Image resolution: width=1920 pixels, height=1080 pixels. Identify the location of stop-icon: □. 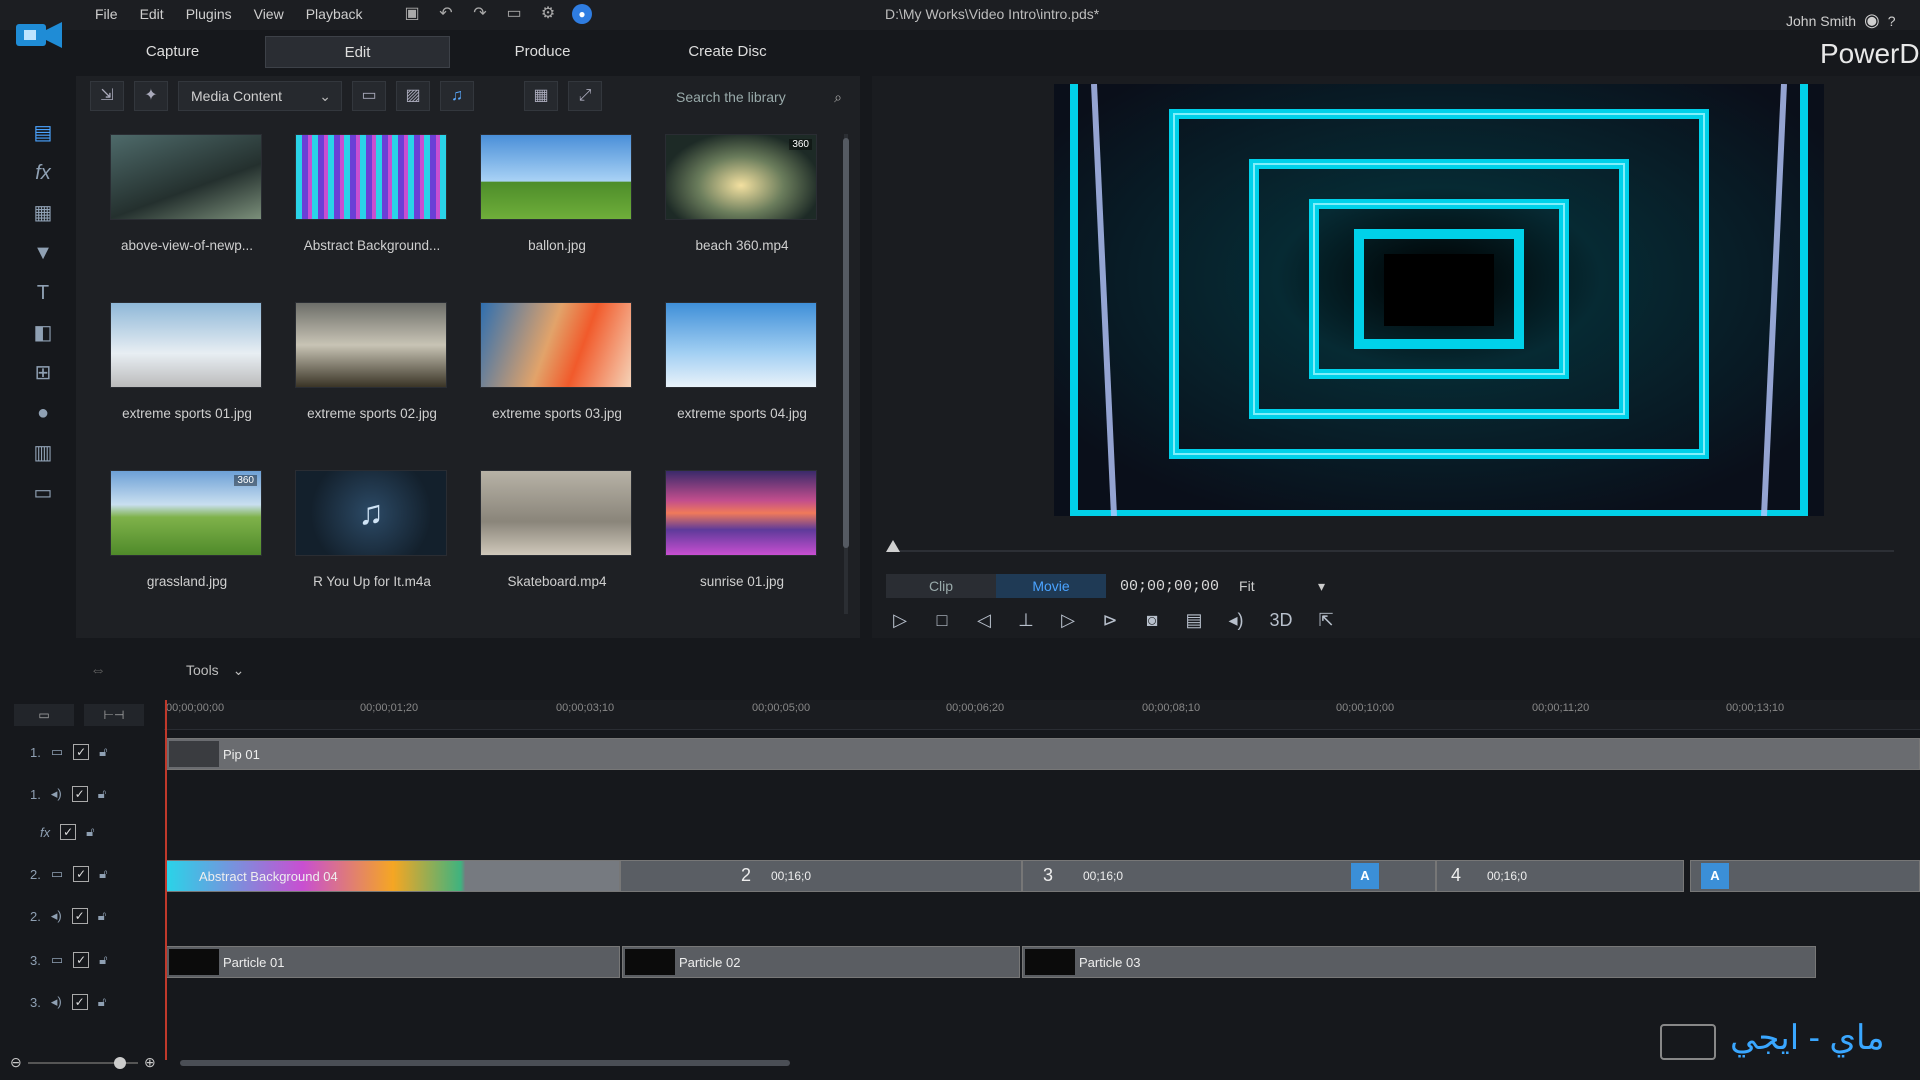
(942, 620).